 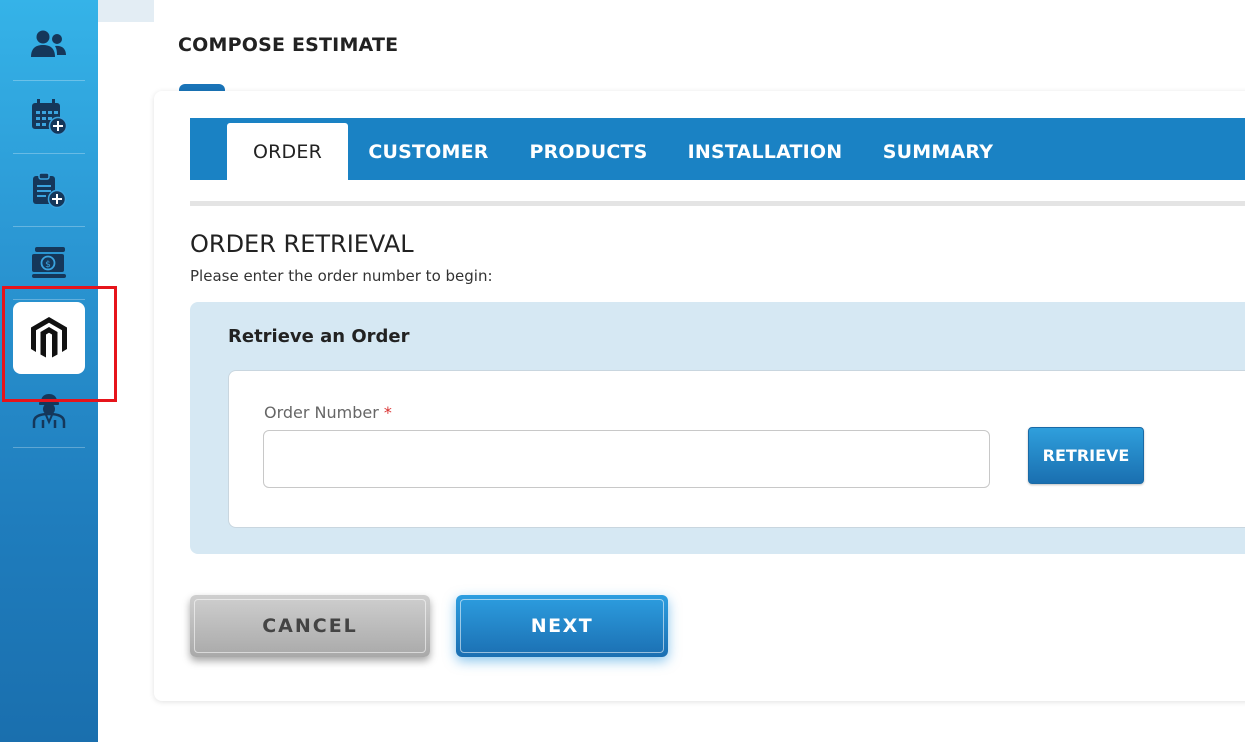 I want to click on required-mark: *, so click(x=387, y=412).